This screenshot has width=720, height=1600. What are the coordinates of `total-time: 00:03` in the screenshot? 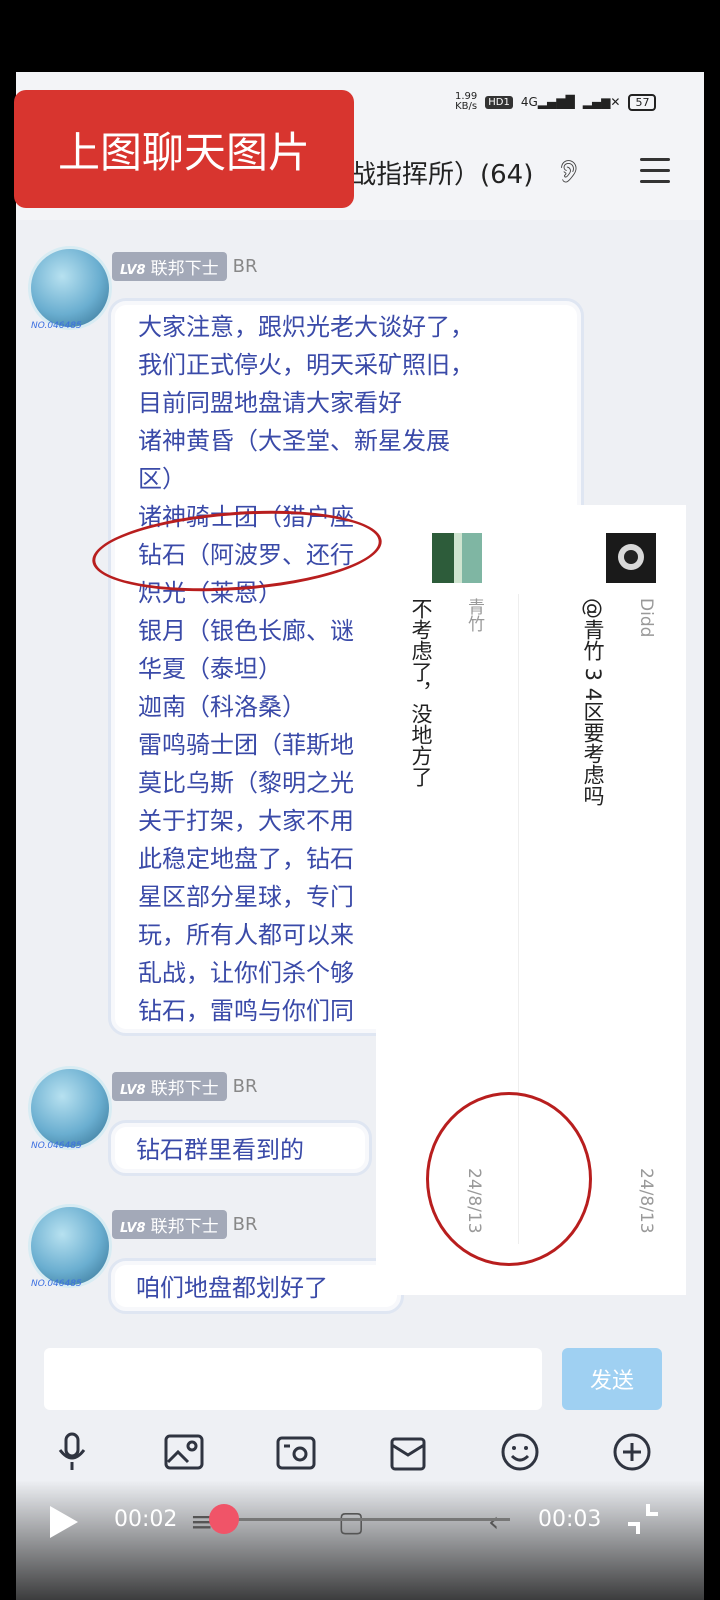 It's located at (570, 1519).